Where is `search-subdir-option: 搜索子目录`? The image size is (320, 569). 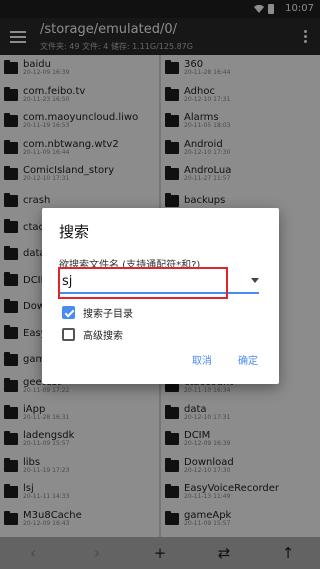
search-subdir-option: 搜索子目录 is located at coordinates (97, 312).